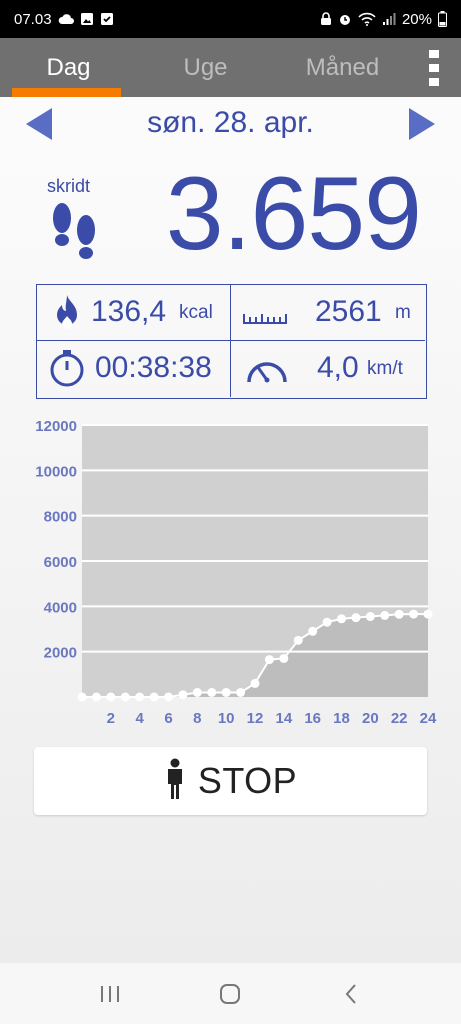 The image size is (461, 1024). What do you see at coordinates (399, 718) in the screenshot?
I see `chart-x-tick-label: 22` at bounding box center [399, 718].